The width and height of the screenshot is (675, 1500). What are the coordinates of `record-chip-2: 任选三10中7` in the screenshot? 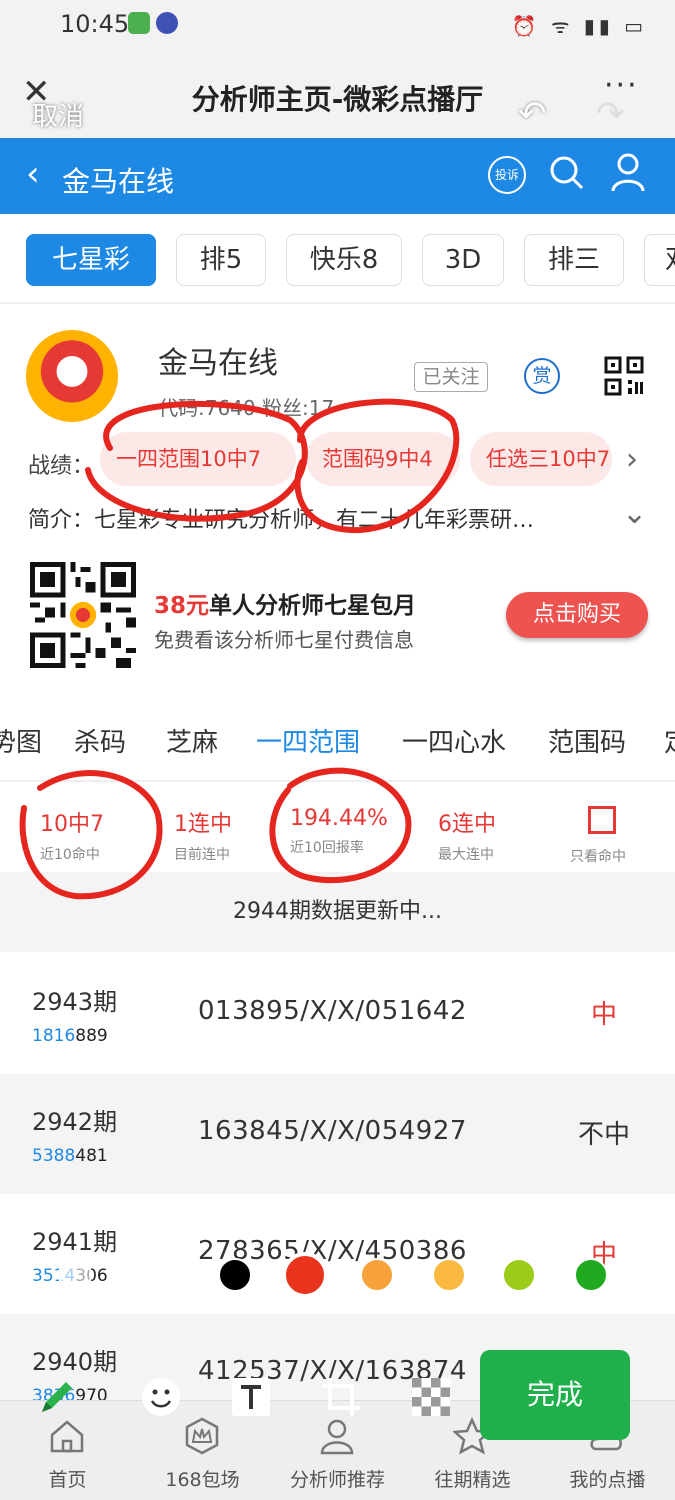 It's located at (541, 459).